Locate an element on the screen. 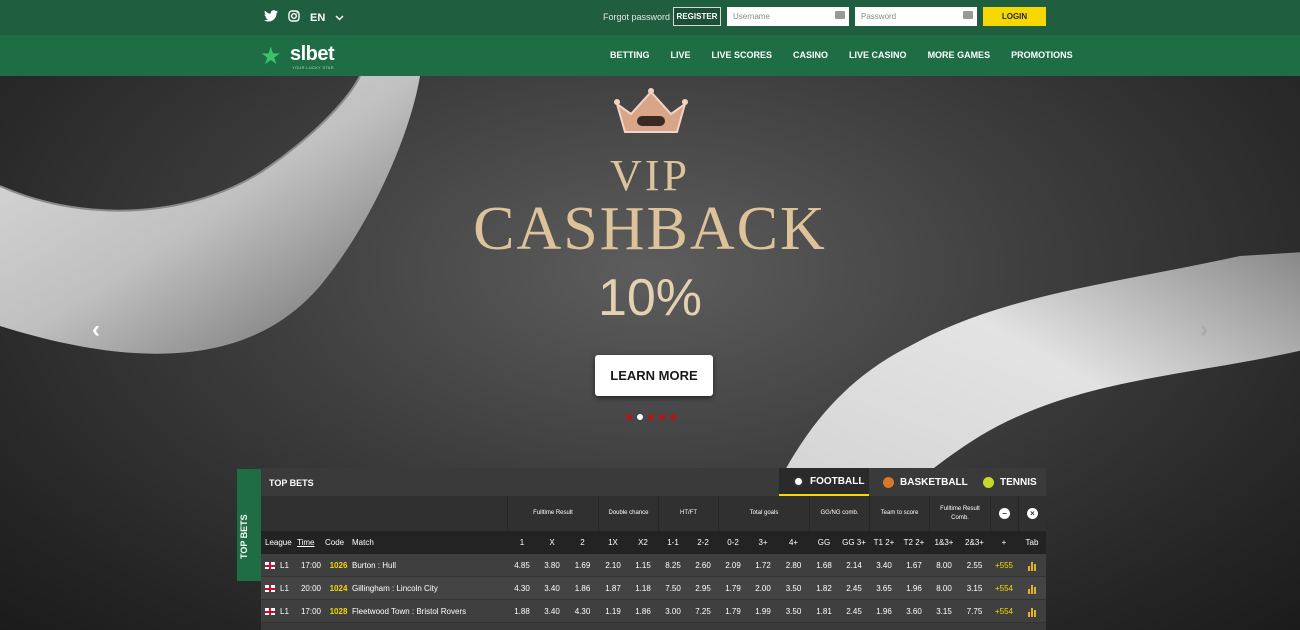 The height and width of the screenshot is (630, 1300). nav-live-scores: LIVE SCORES is located at coordinates (742, 55).